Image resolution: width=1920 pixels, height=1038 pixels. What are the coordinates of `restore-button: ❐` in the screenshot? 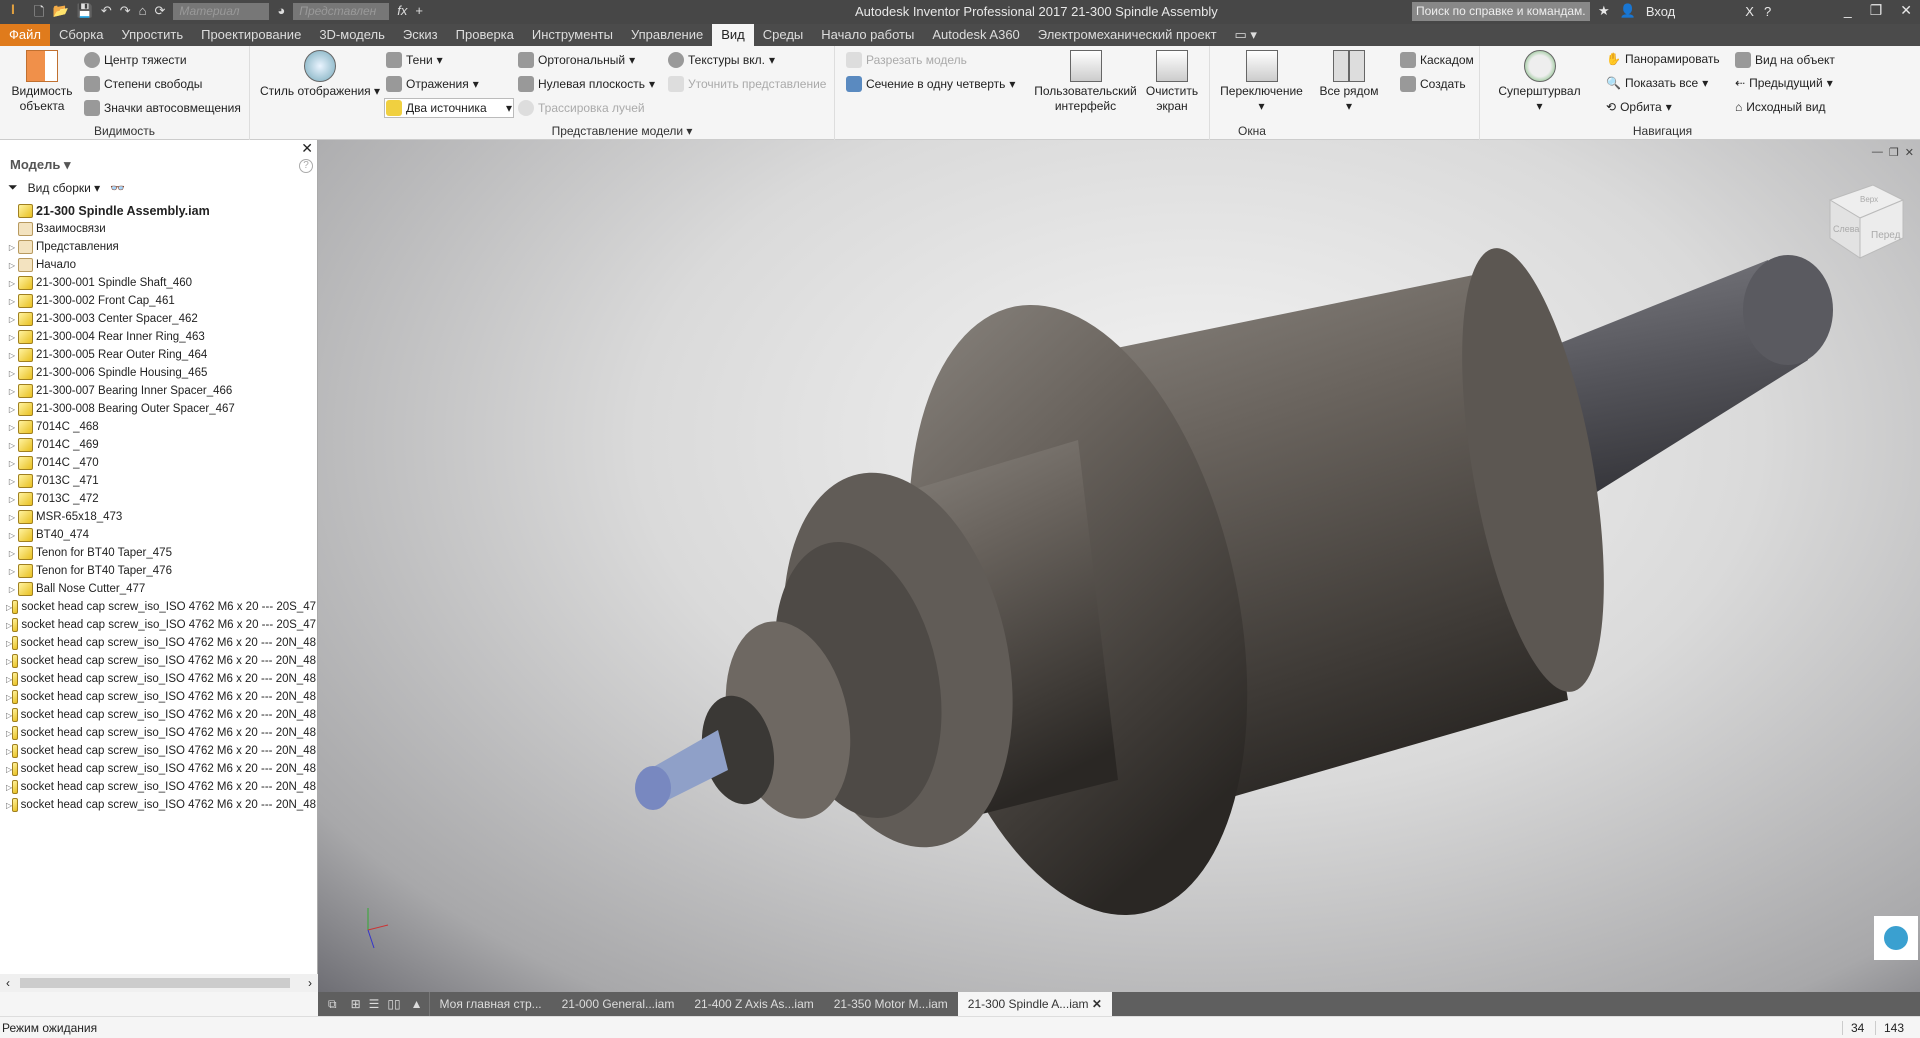 It's located at (1876, 10).